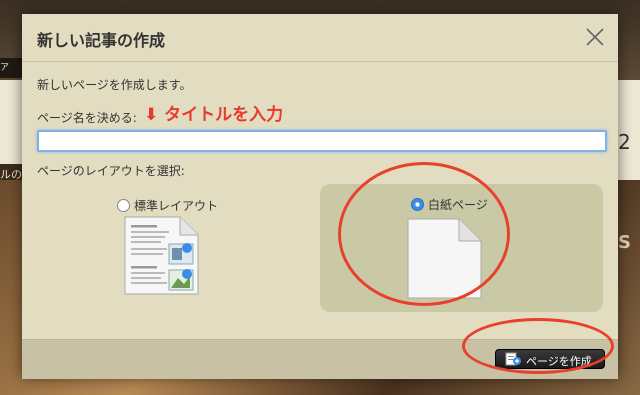 Image resolution: width=640 pixels, height=395 pixels. What do you see at coordinates (595, 37) in the screenshot?
I see `close-icon` at bounding box center [595, 37].